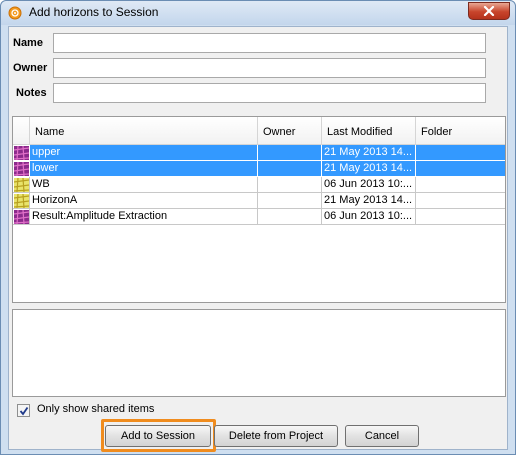  What do you see at coordinates (96, 409) in the screenshot?
I see `shared-items-label: Only show shared items` at bounding box center [96, 409].